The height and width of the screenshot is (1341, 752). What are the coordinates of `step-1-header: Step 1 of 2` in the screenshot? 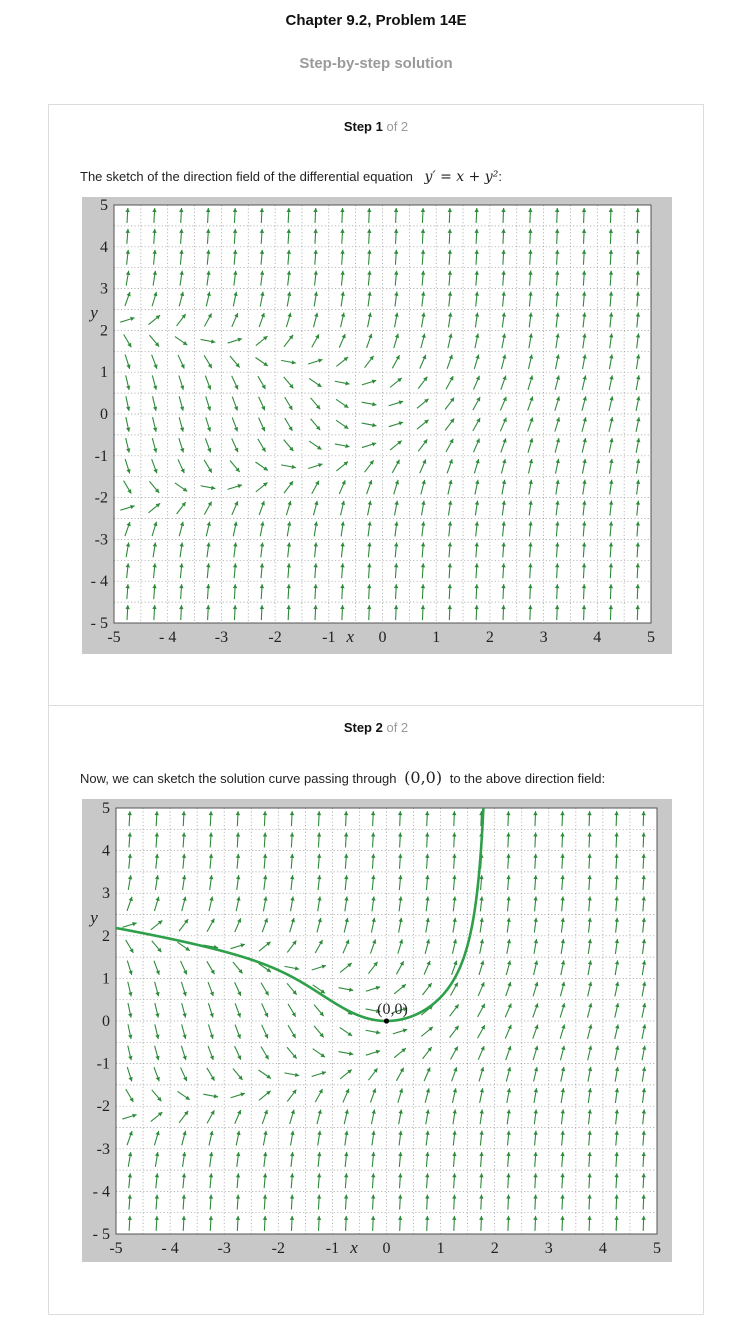 It's located at (376, 126).